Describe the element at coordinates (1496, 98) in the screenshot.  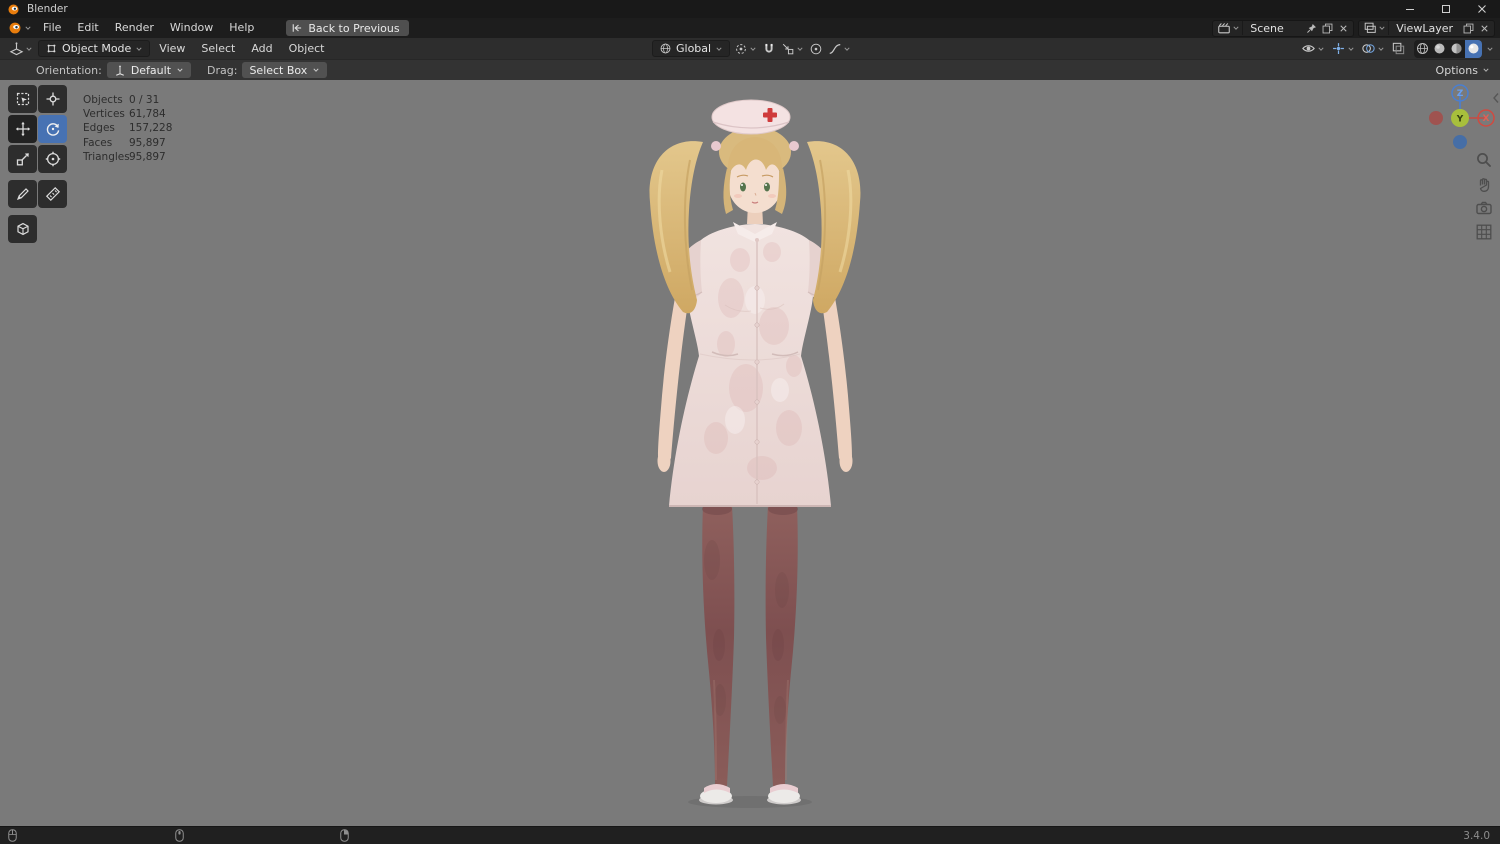
I see `sidebar-toggle-arrow` at that location.